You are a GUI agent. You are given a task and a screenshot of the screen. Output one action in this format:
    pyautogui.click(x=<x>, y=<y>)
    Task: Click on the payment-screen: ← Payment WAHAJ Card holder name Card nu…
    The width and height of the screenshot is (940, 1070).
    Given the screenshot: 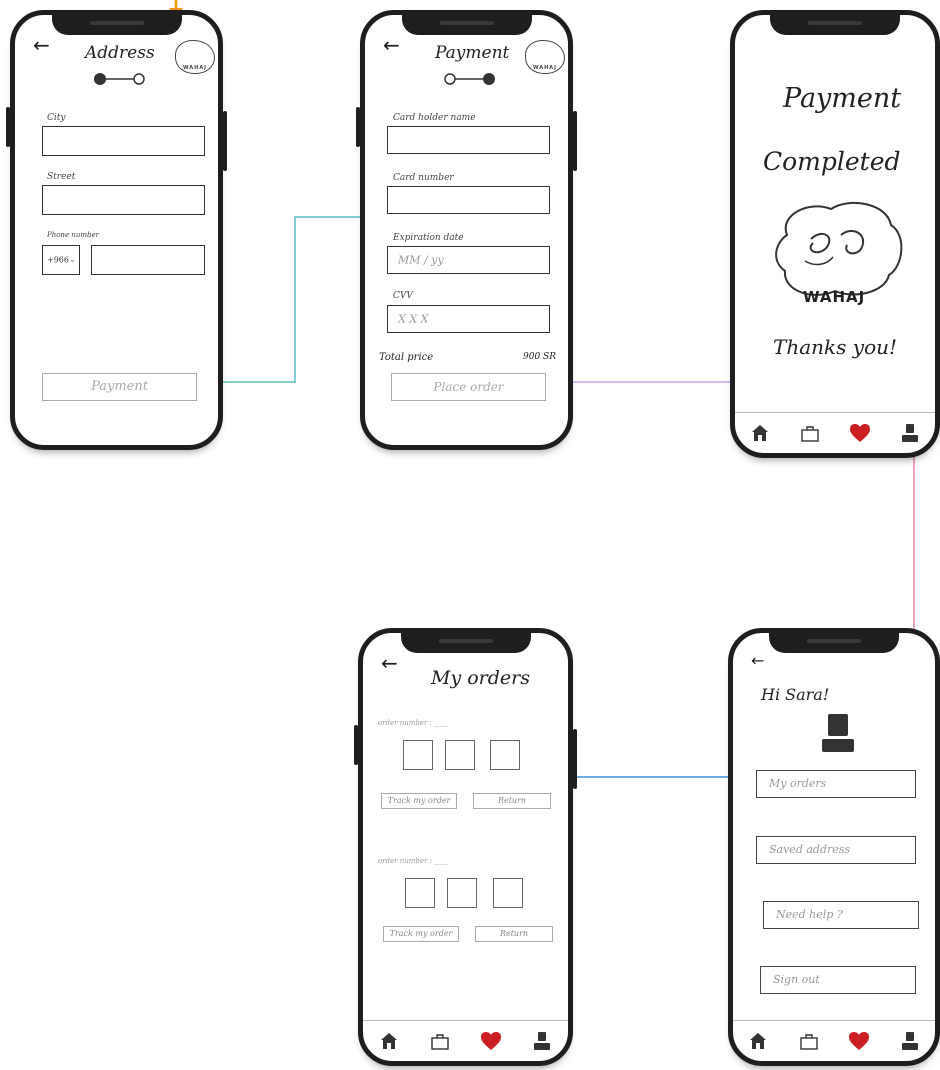 What is the action you would take?
    pyautogui.click(x=466, y=230)
    